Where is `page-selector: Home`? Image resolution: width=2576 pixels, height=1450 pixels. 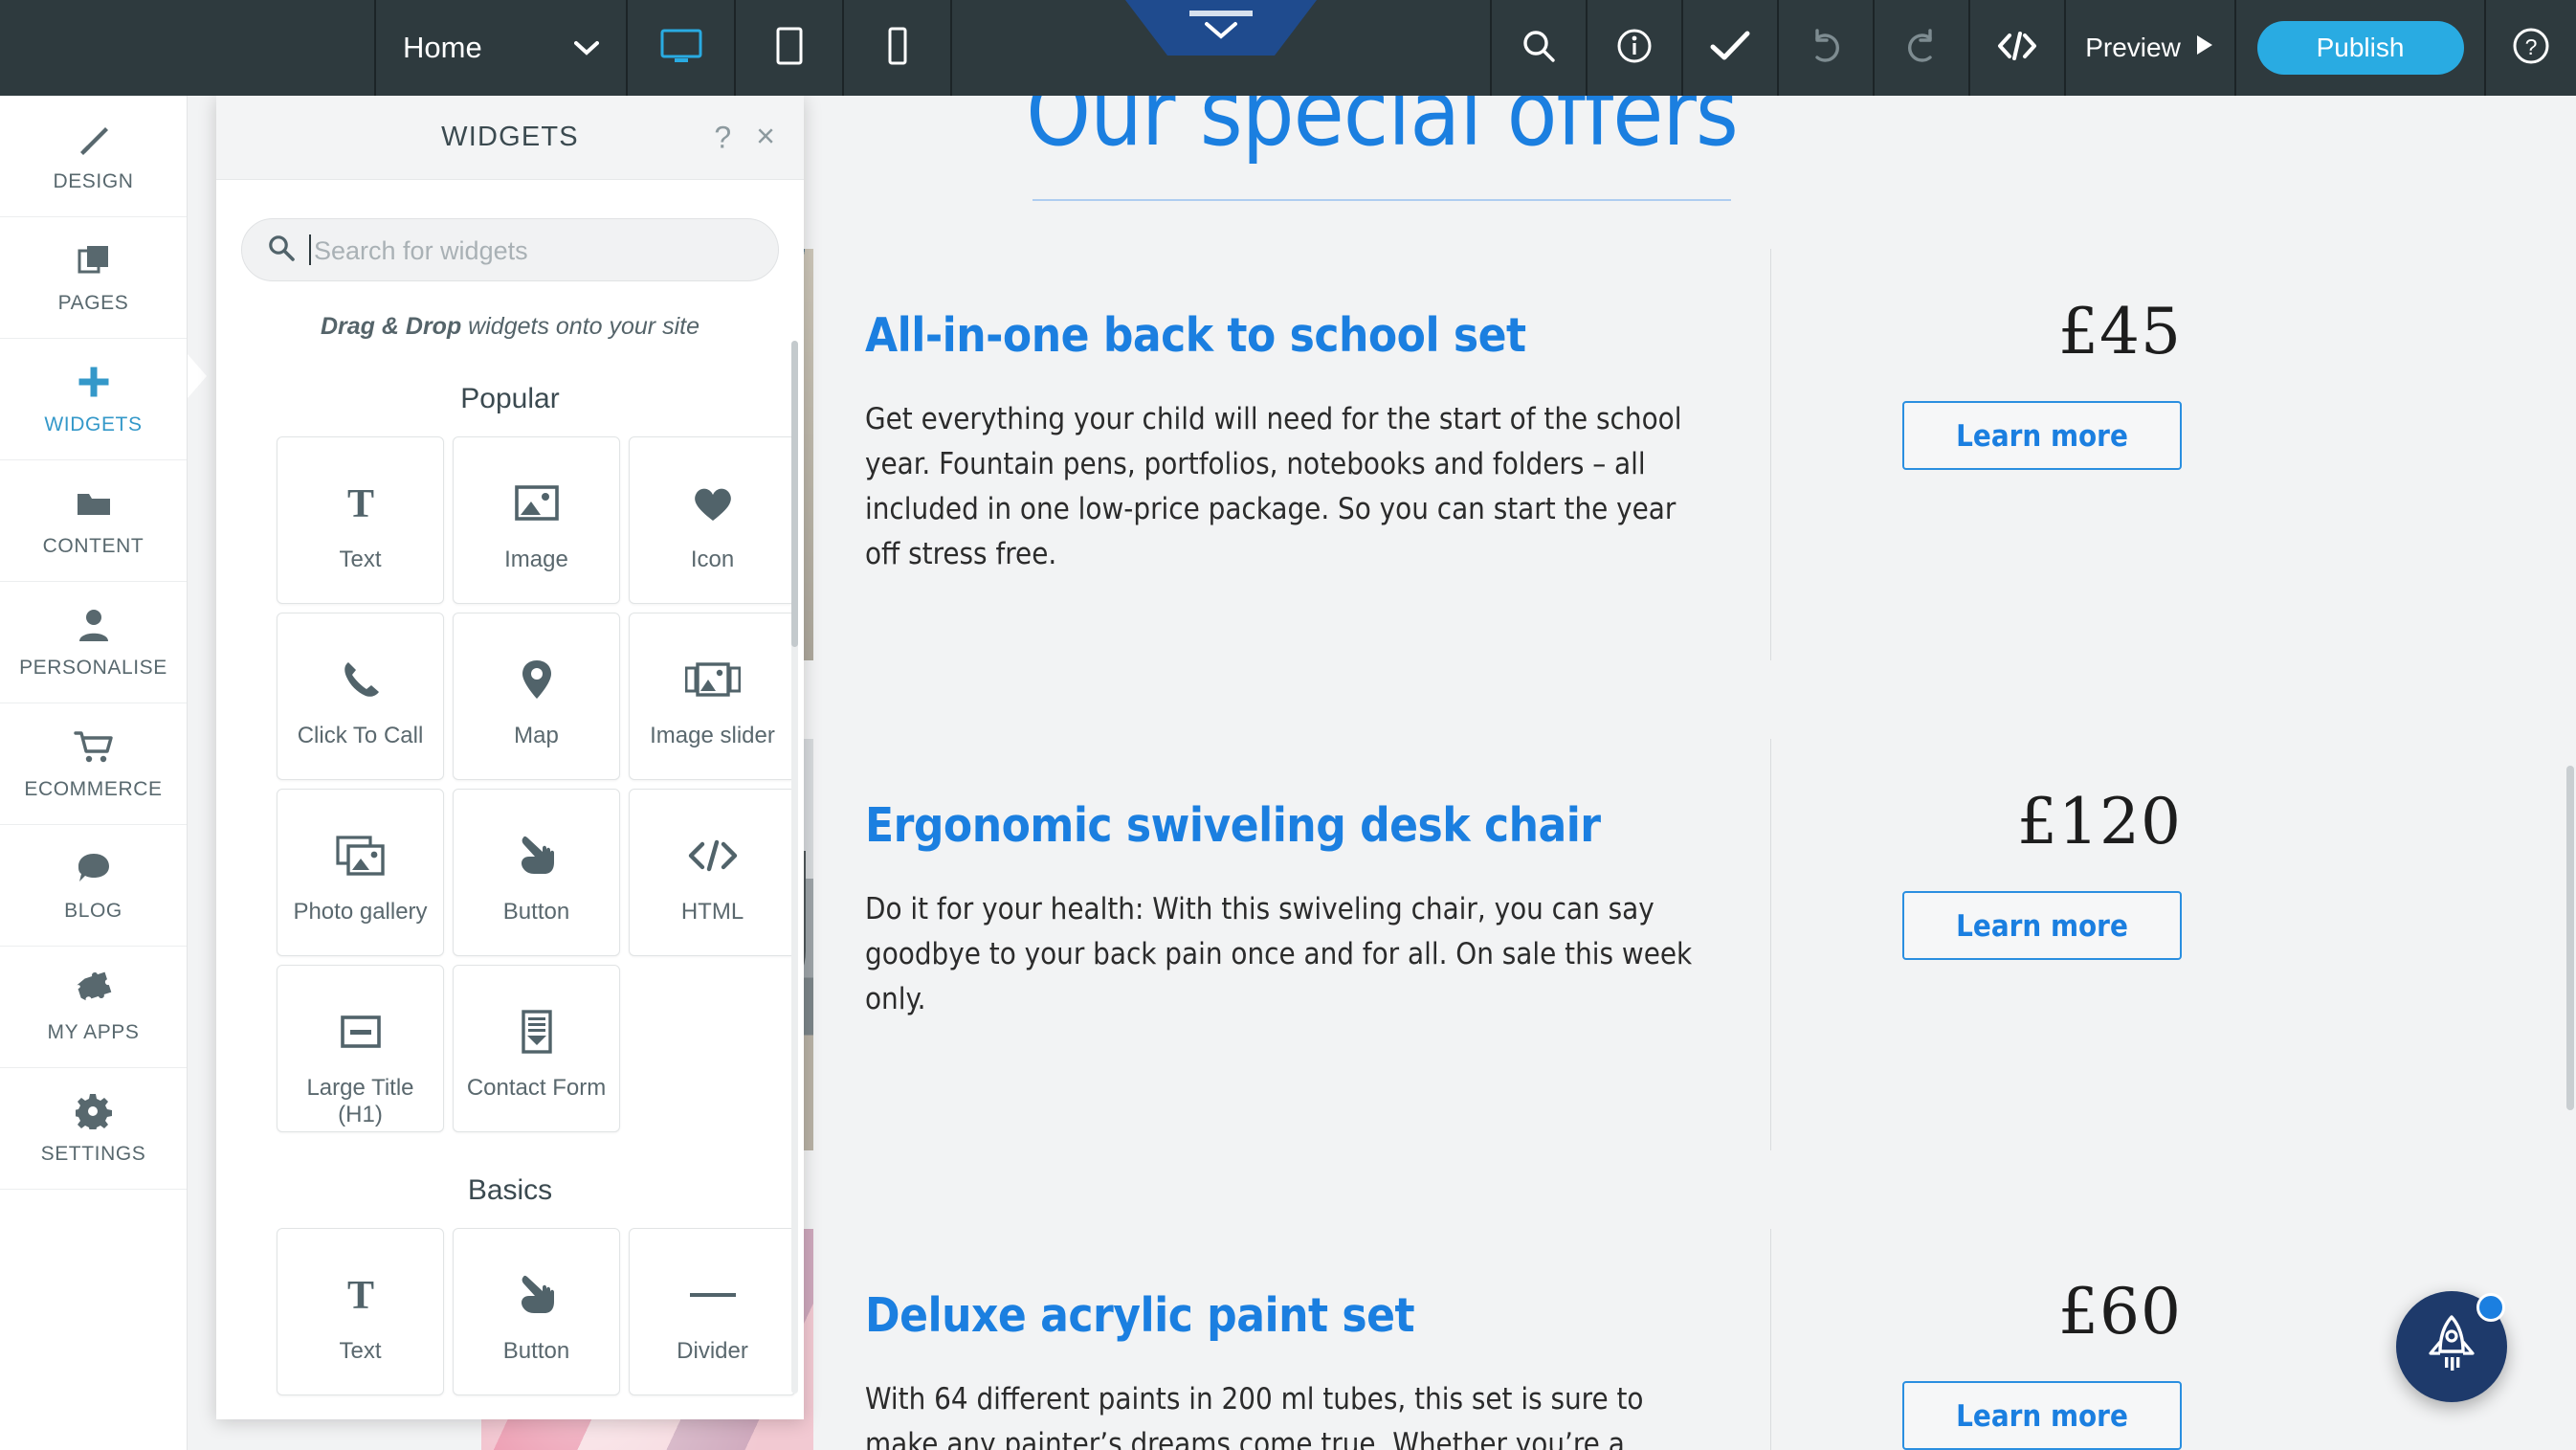
page-selector: Home is located at coordinates (502, 48).